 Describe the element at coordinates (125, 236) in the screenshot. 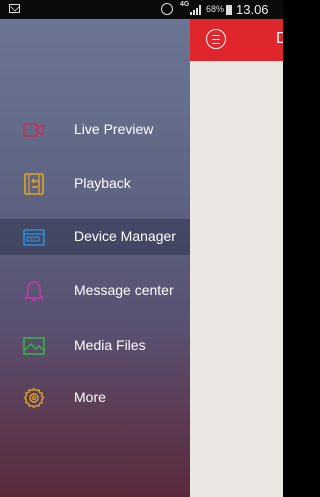

I see `nav-label-device-manager: Device Manager` at that location.